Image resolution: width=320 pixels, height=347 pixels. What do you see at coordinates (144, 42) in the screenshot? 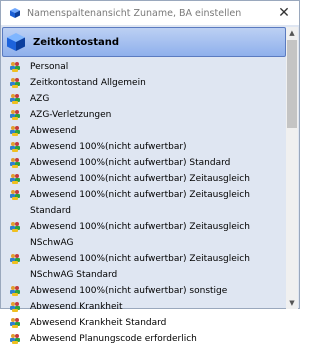
I see `category-header: Zeitkontostand` at bounding box center [144, 42].